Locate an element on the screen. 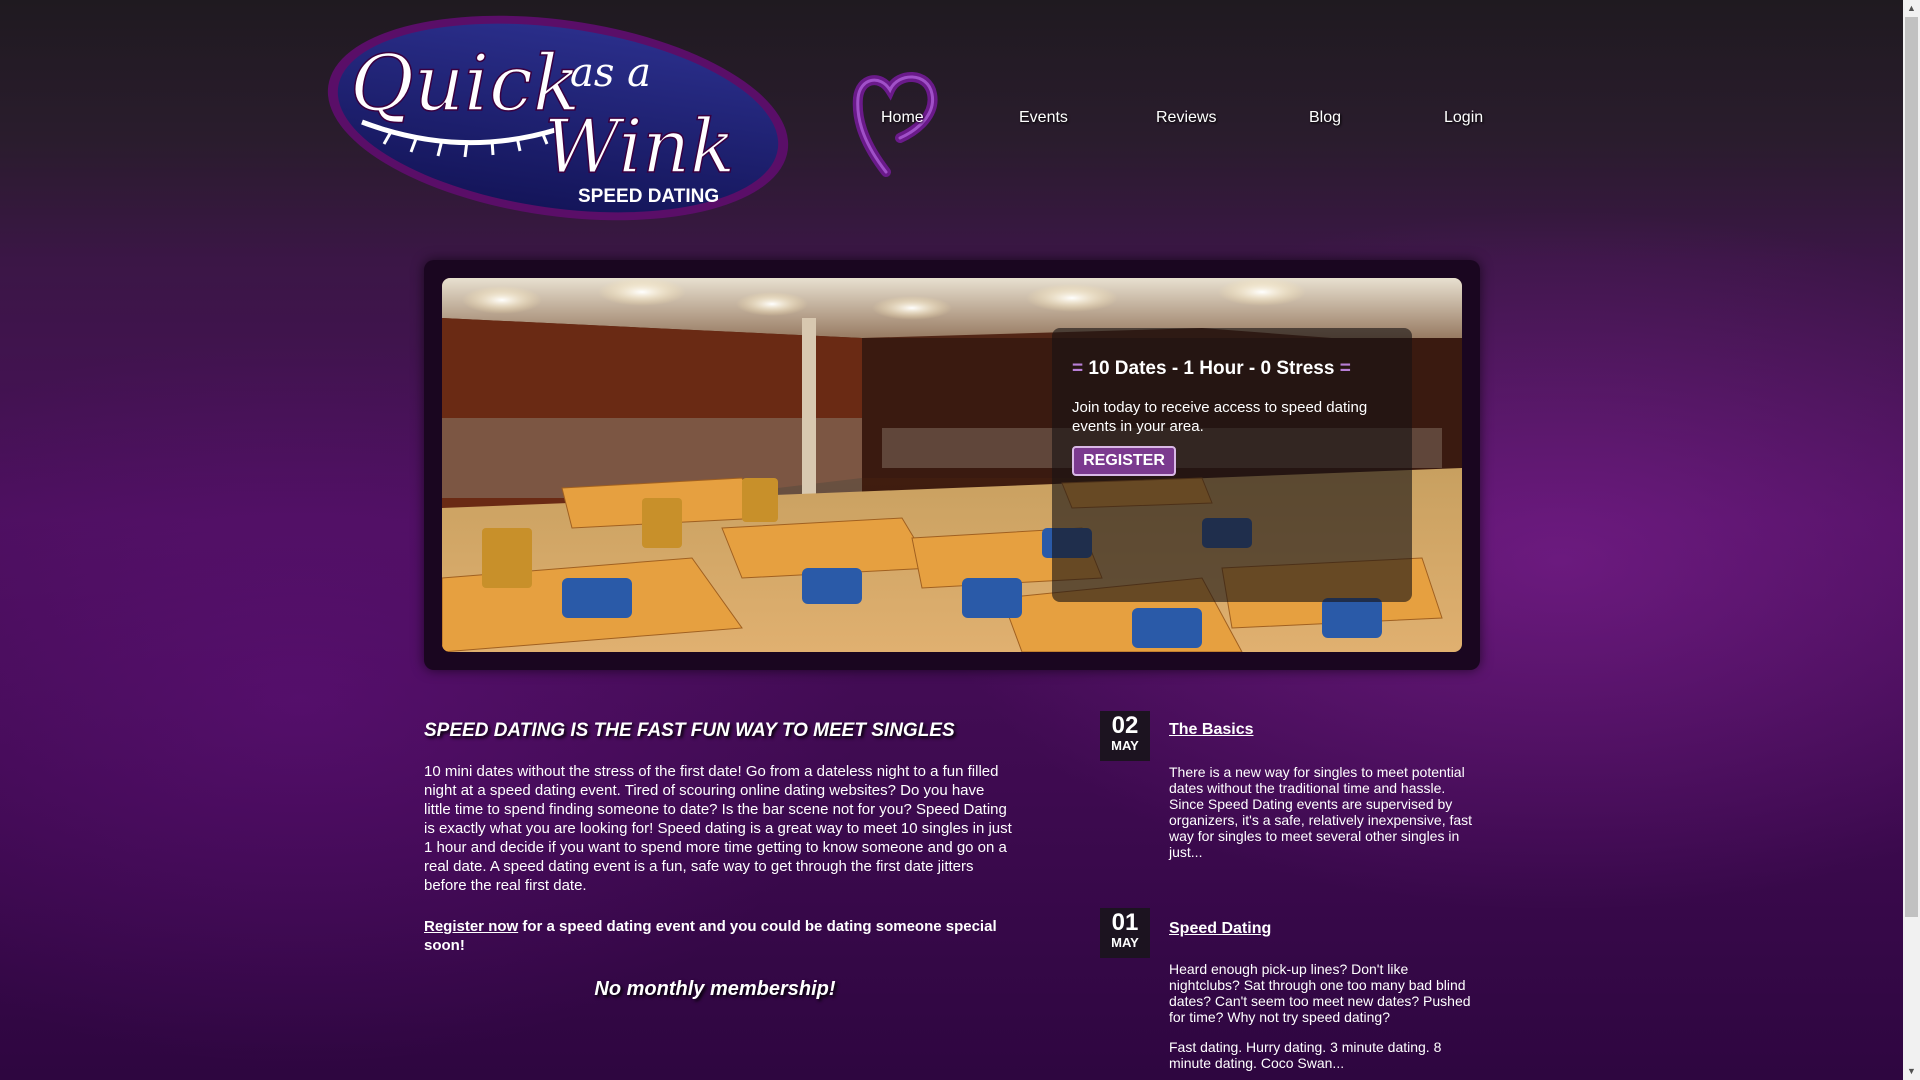 The height and width of the screenshot is (1080, 1920). post-date-badge: 02 MAY is located at coordinates (1125, 736).